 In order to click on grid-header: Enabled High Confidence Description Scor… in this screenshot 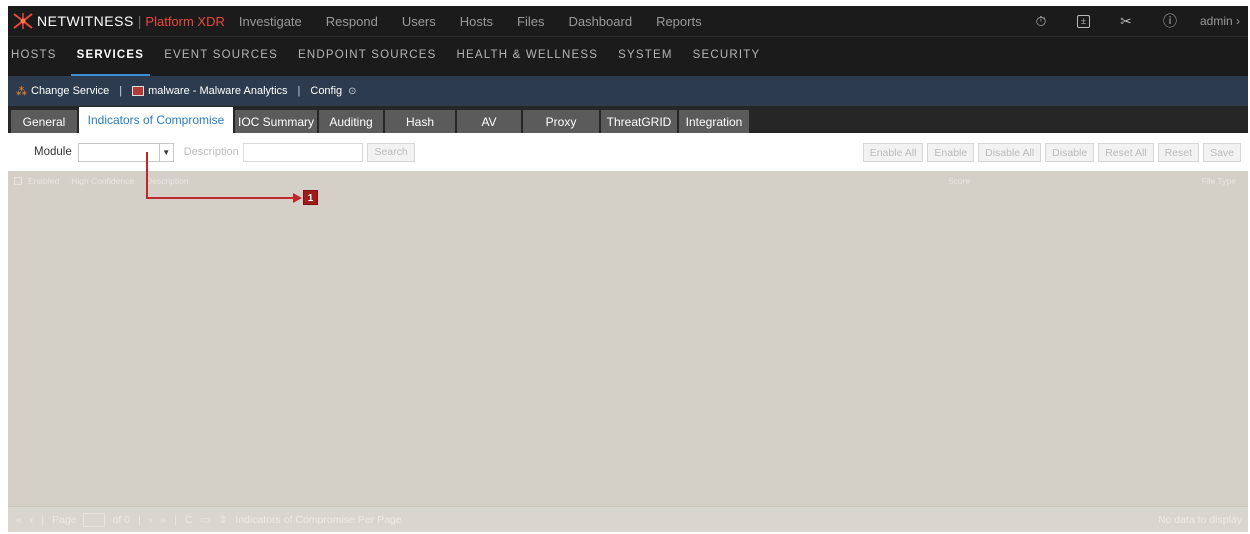, I will do `click(628, 181)`.